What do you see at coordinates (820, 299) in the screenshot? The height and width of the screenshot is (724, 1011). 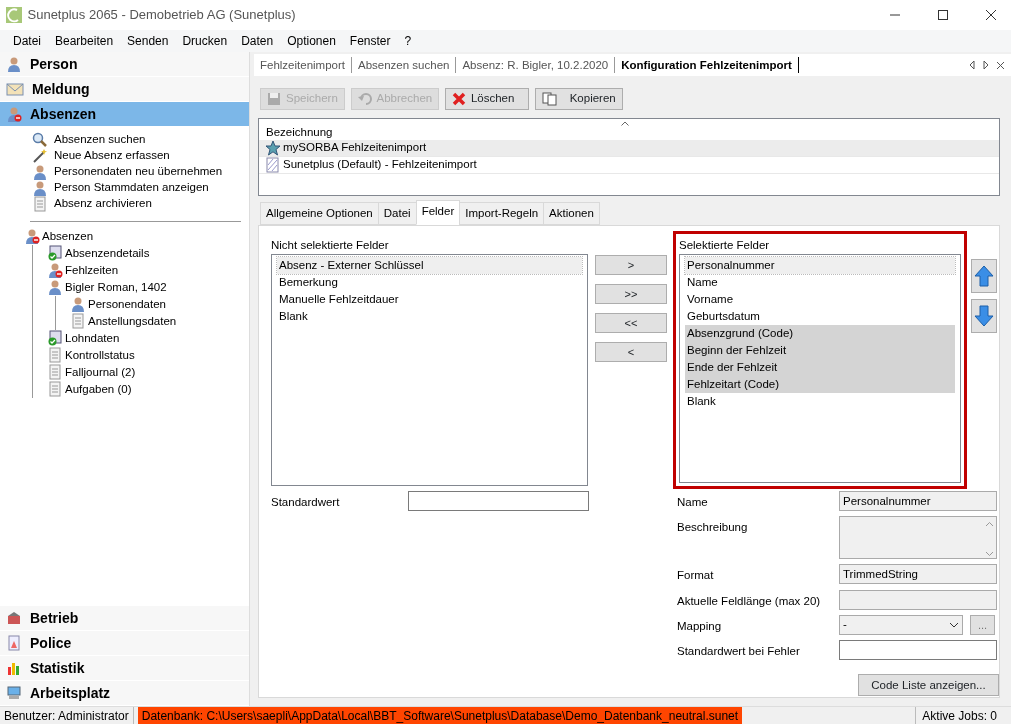 I see `list-item: Vorname` at bounding box center [820, 299].